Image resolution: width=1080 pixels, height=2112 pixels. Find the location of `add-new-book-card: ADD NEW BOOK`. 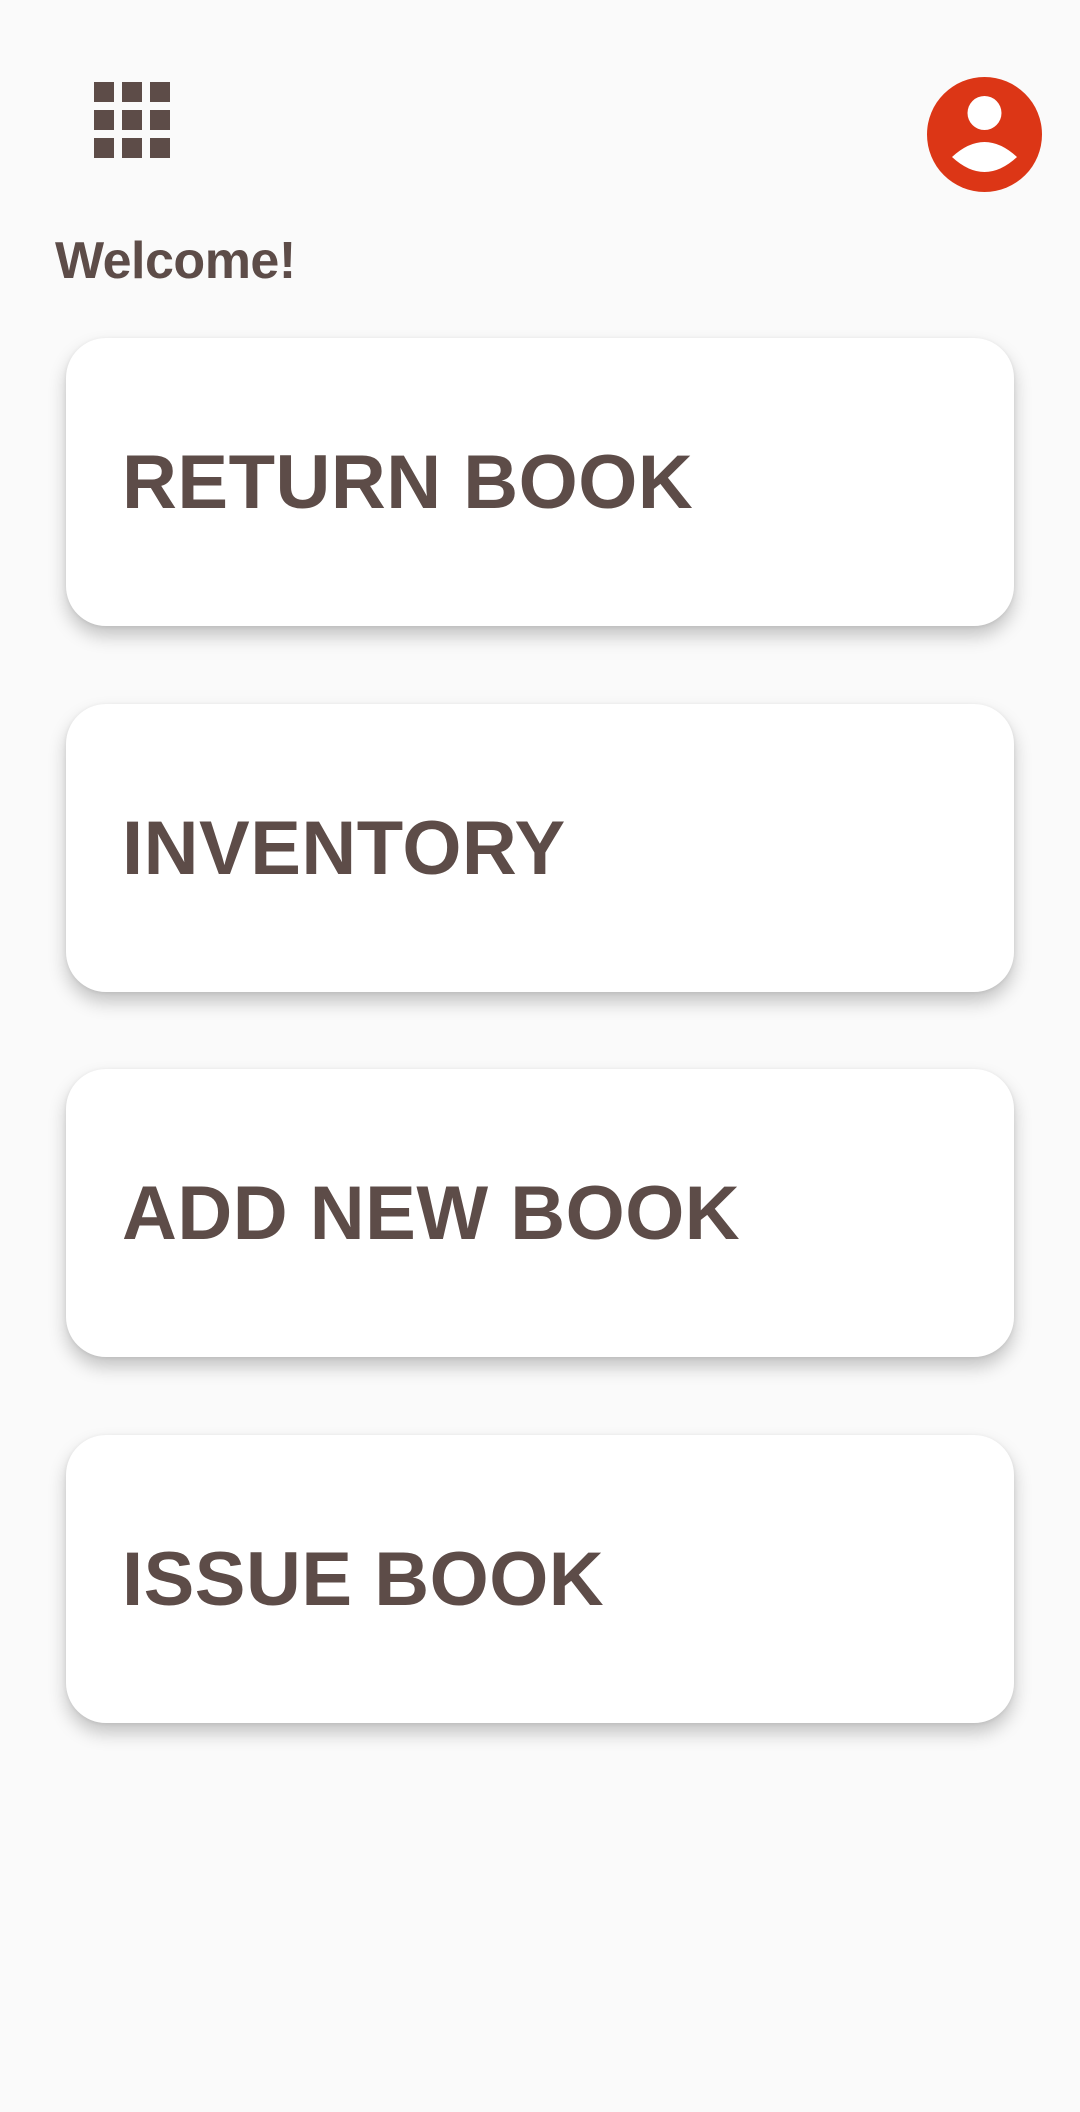

add-new-book-card: ADD NEW BOOK is located at coordinates (540, 1213).